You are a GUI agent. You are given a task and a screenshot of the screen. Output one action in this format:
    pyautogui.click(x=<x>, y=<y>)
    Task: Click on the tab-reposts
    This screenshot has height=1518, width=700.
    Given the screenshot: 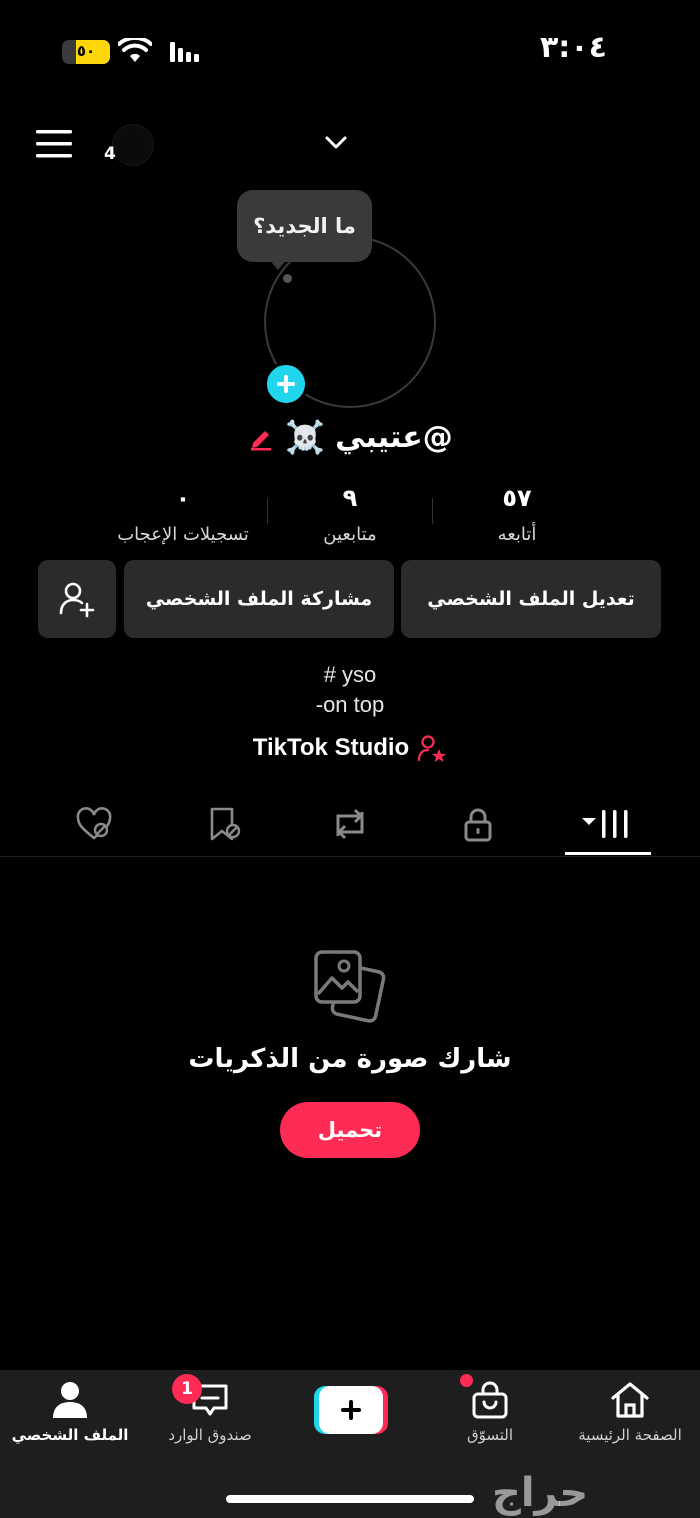 What is the action you would take?
    pyautogui.click(x=350, y=824)
    